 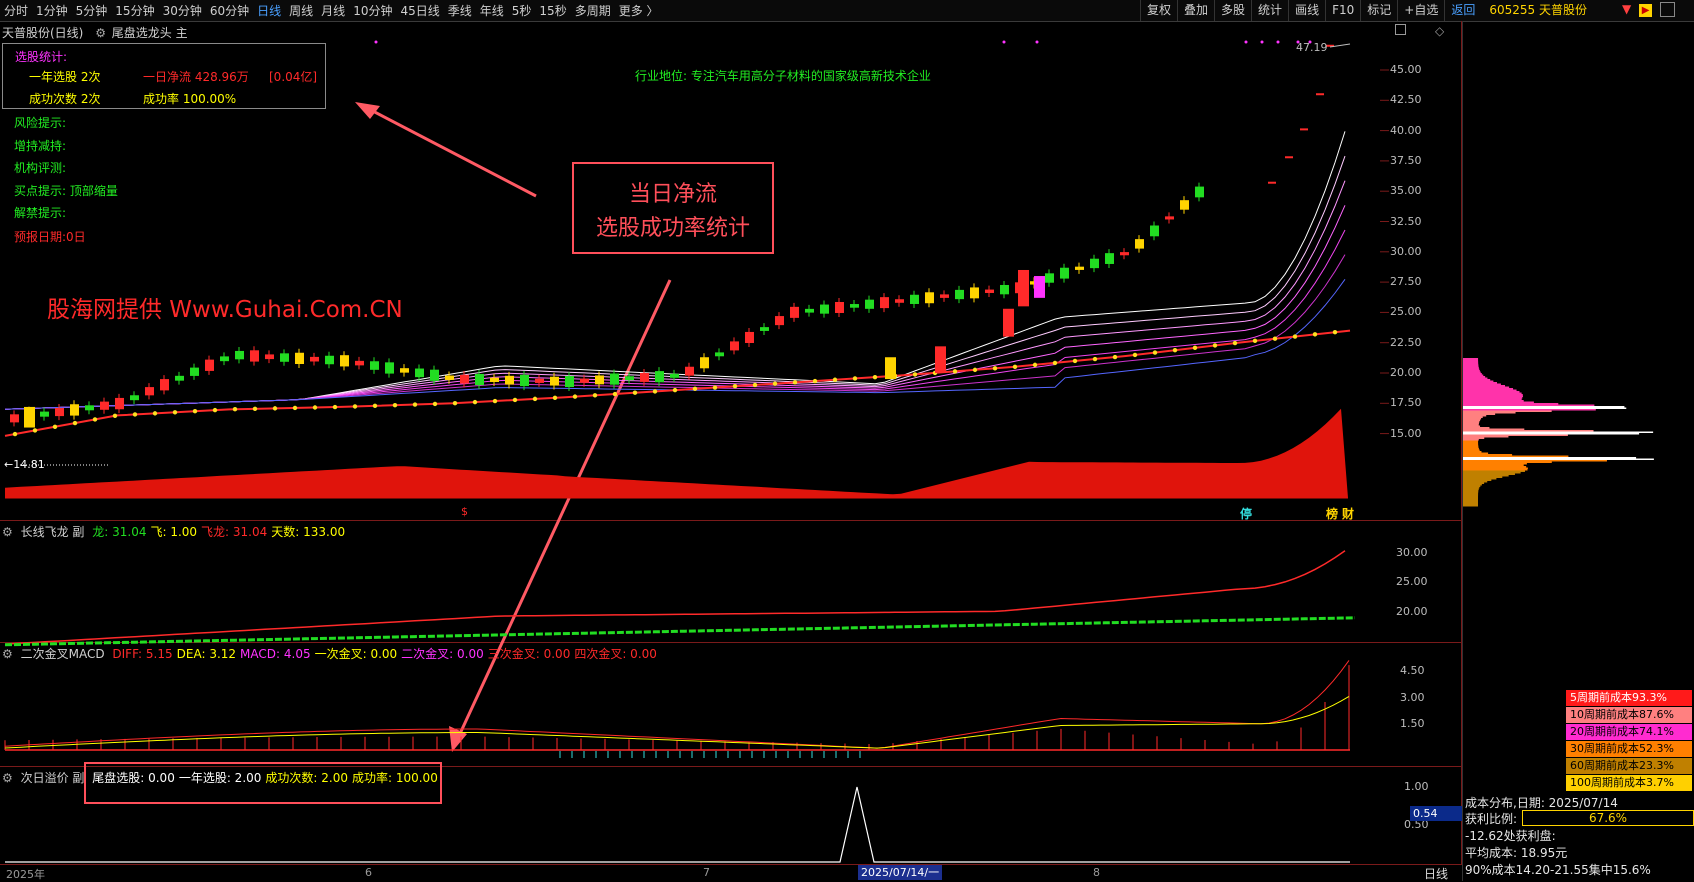 I want to click on panel2-value-2: 飞龙: 31.04, so click(x=234, y=532).